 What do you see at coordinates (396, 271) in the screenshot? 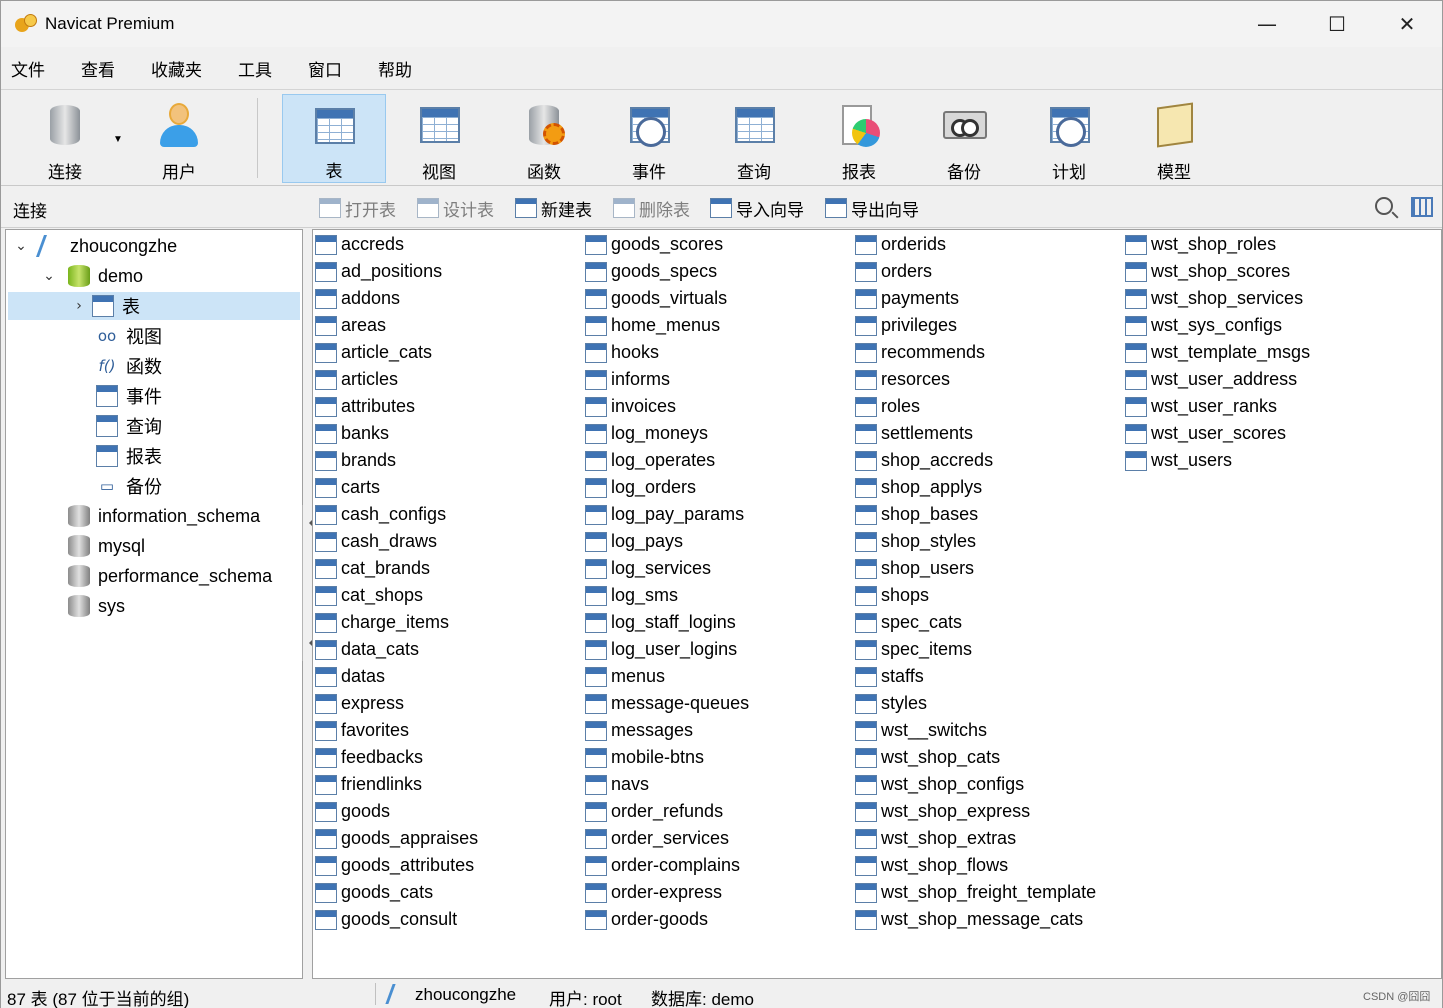
I see `table-list-item: ad_positions` at bounding box center [396, 271].